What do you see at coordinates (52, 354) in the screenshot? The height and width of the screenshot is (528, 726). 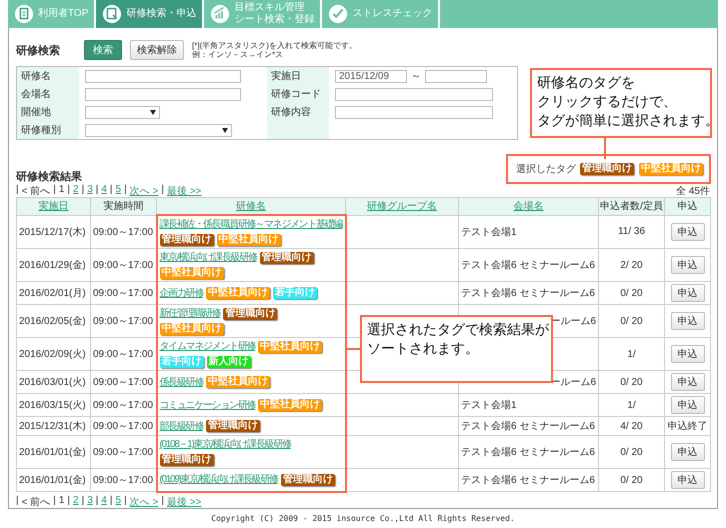 I see `date-text: 2016/02/09(火)` at bounding box center [52, 354].